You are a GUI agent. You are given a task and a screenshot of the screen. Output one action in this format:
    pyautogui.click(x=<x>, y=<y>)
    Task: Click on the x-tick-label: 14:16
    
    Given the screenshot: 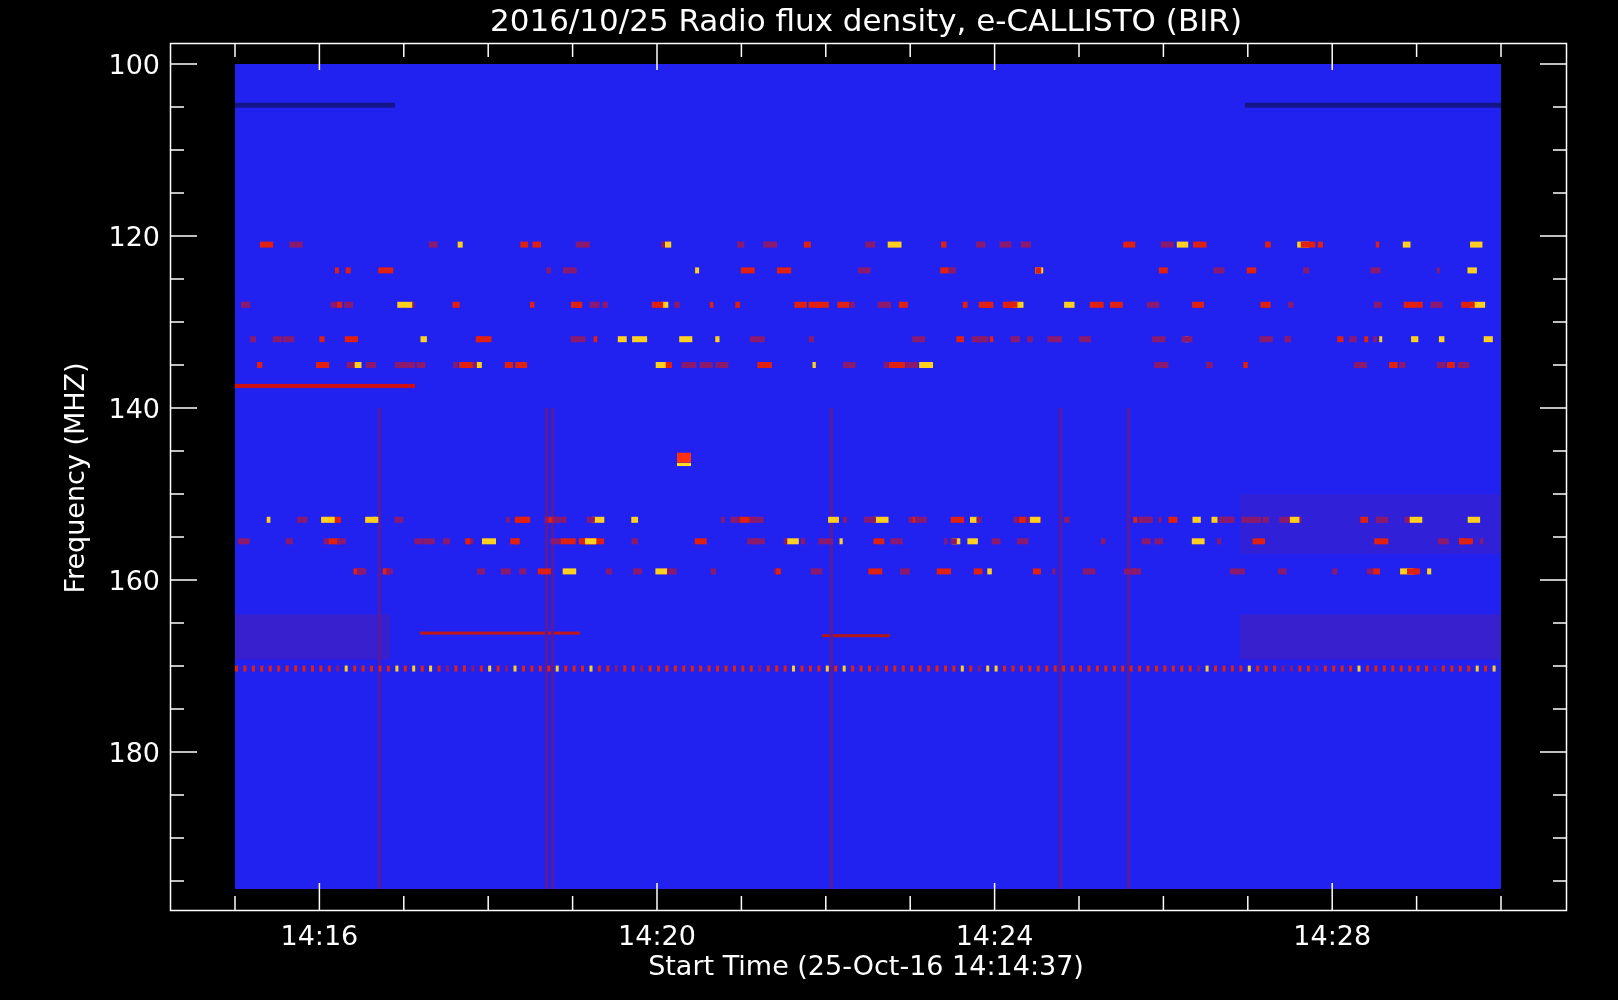 What is the action you would take?
    pyautogui.click(x=319, y=935)
    